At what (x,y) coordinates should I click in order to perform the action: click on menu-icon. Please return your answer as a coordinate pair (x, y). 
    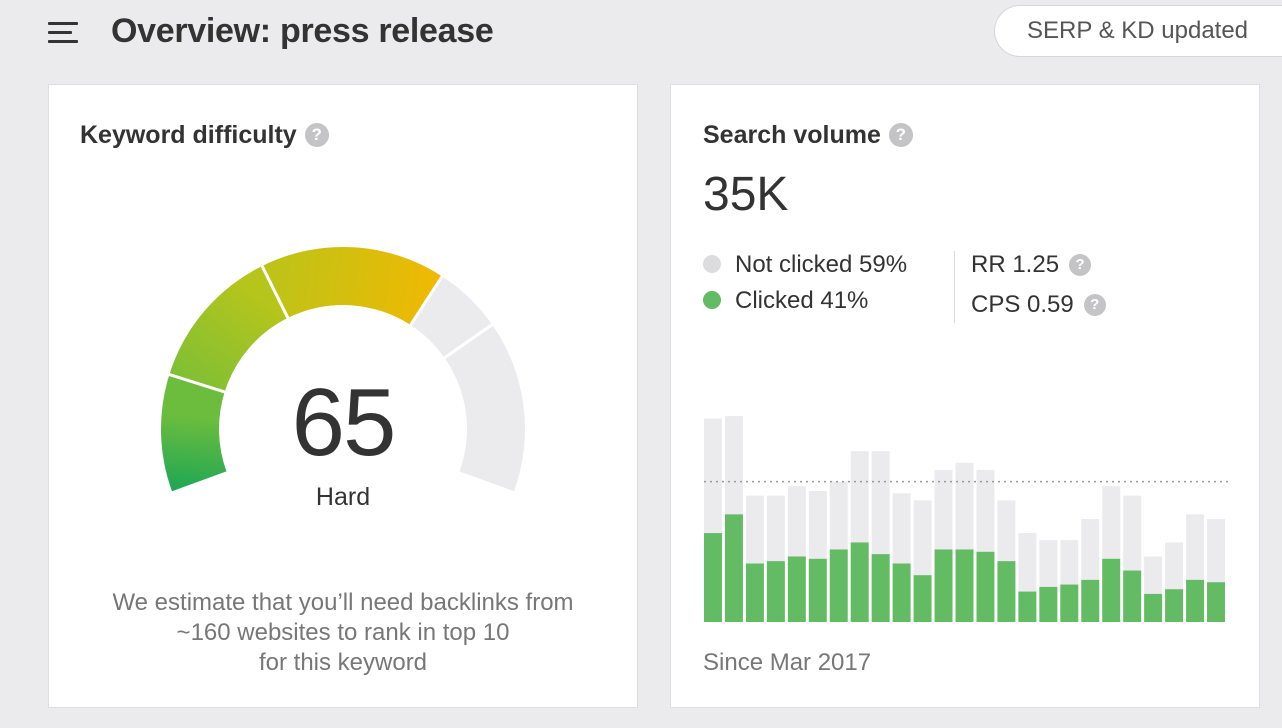
    Looking at the image, I should click on (63, 33).